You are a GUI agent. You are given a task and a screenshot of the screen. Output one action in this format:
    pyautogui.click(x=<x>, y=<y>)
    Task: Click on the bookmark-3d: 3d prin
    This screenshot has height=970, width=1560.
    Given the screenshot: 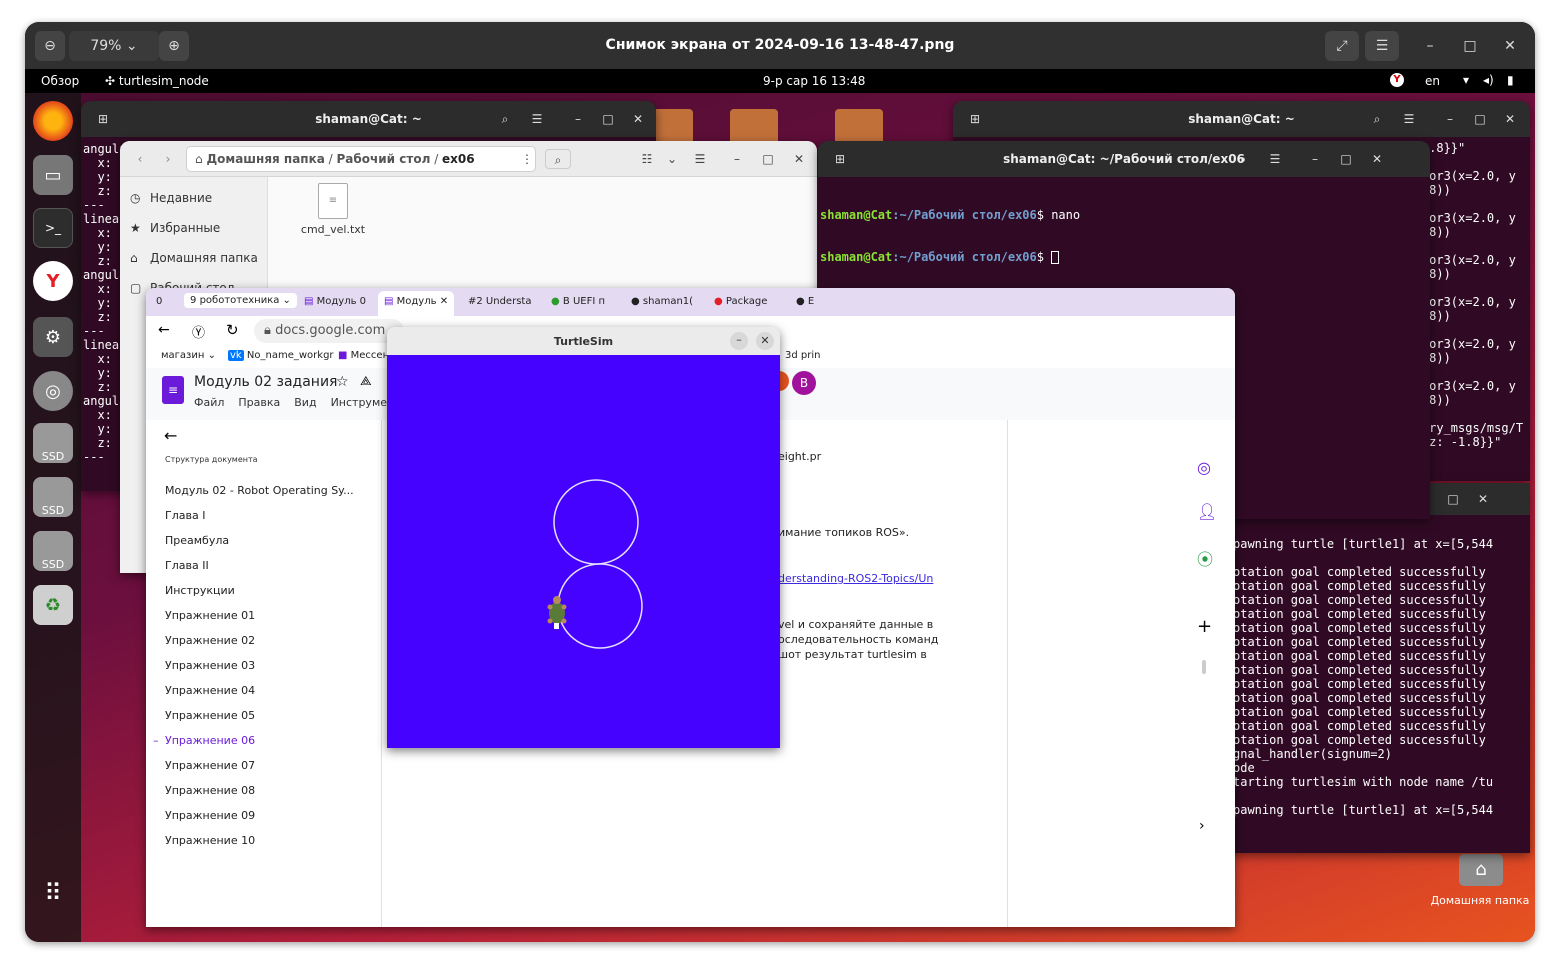 What is the action you would take?
    pyautogui.click(x=802, y=355)
    